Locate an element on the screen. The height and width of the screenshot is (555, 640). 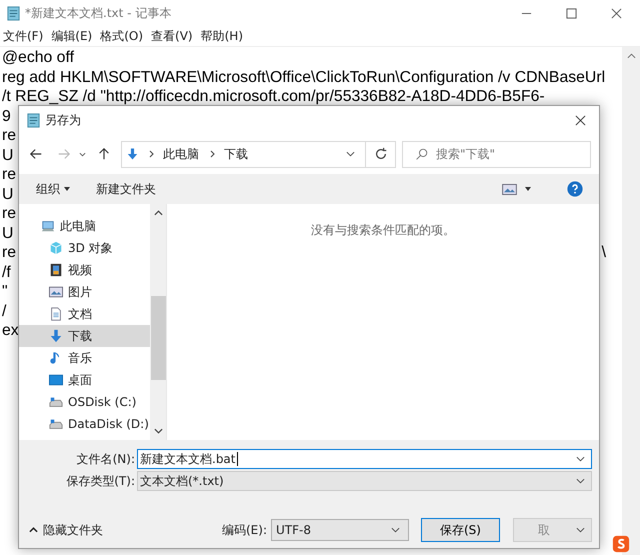
hide-folders-toggle: 隐藏文件夹 is located at coordinates (66, 530).